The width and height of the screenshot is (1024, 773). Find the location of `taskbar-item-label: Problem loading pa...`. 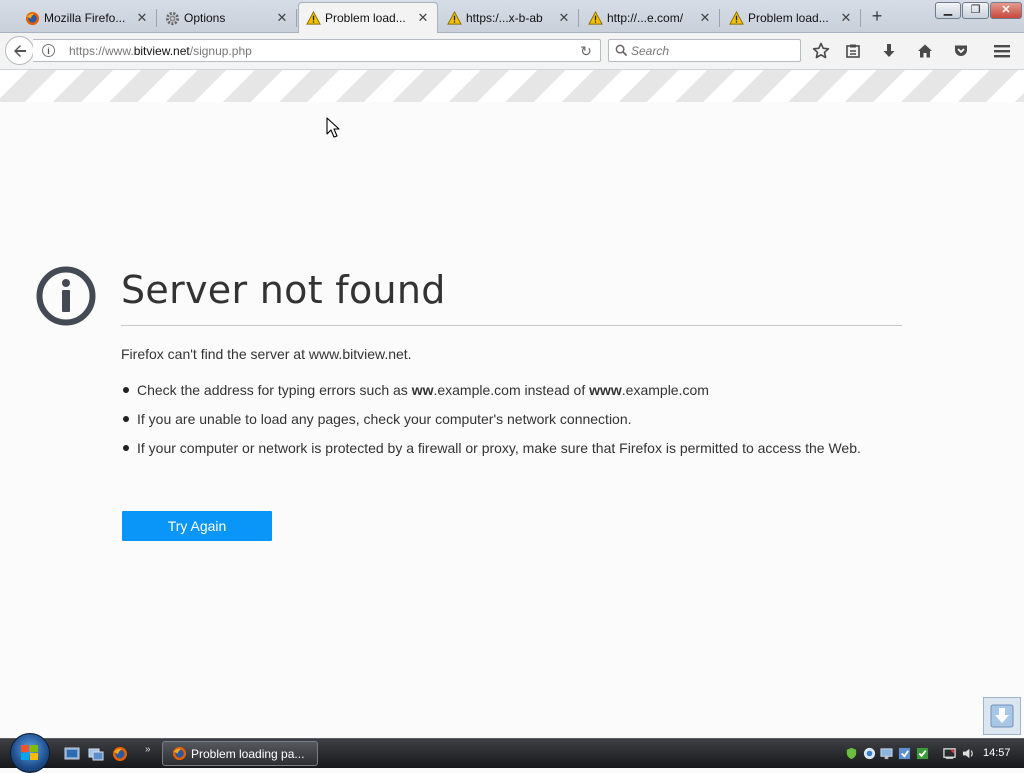

taskbar-item-label: Problem loading pa... is located at coordinates (248, 754).